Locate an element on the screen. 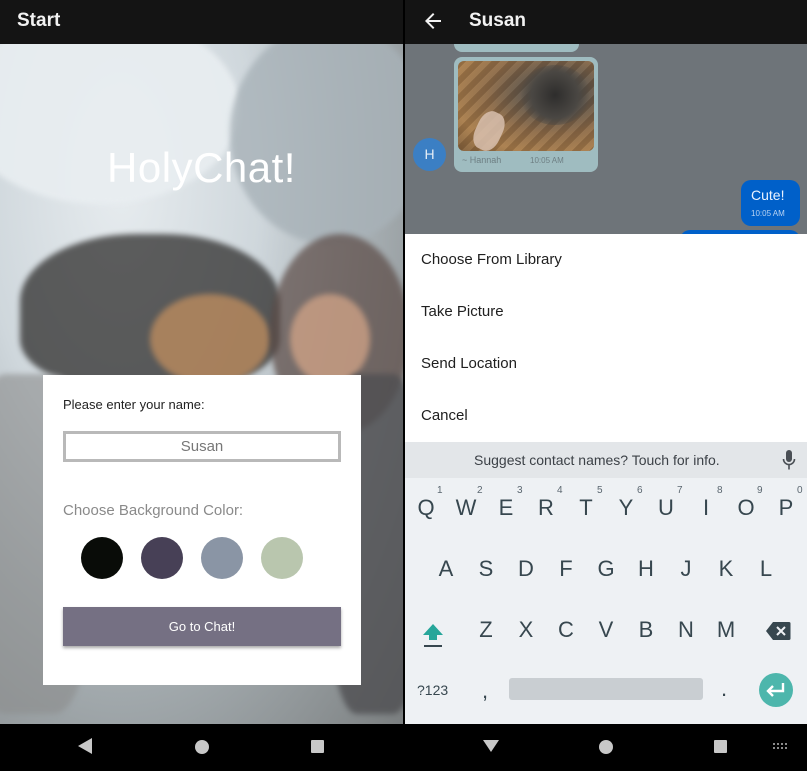 The image size is (807, 771). enter-key is located at coordinates (776, 690).